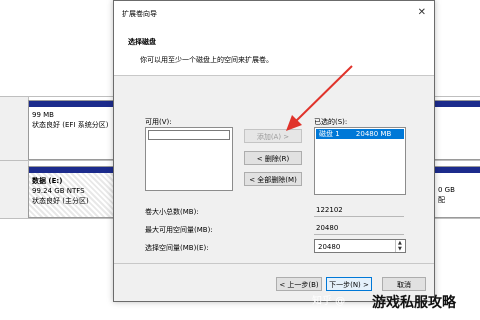 The width and height of the screenshot is (480, 320). I want to click on zhihu-watermark: 知乎 @, so click(329, 301).